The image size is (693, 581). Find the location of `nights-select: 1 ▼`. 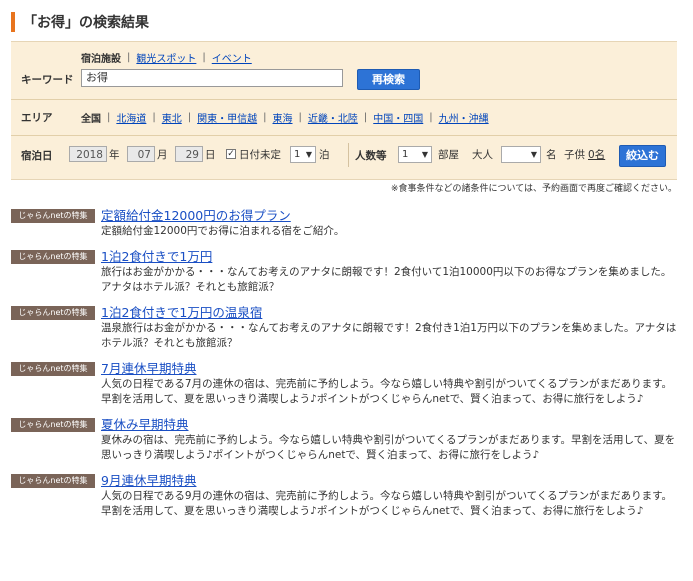

nights-select: 1 ▼ is located at coordinates (303, 154).